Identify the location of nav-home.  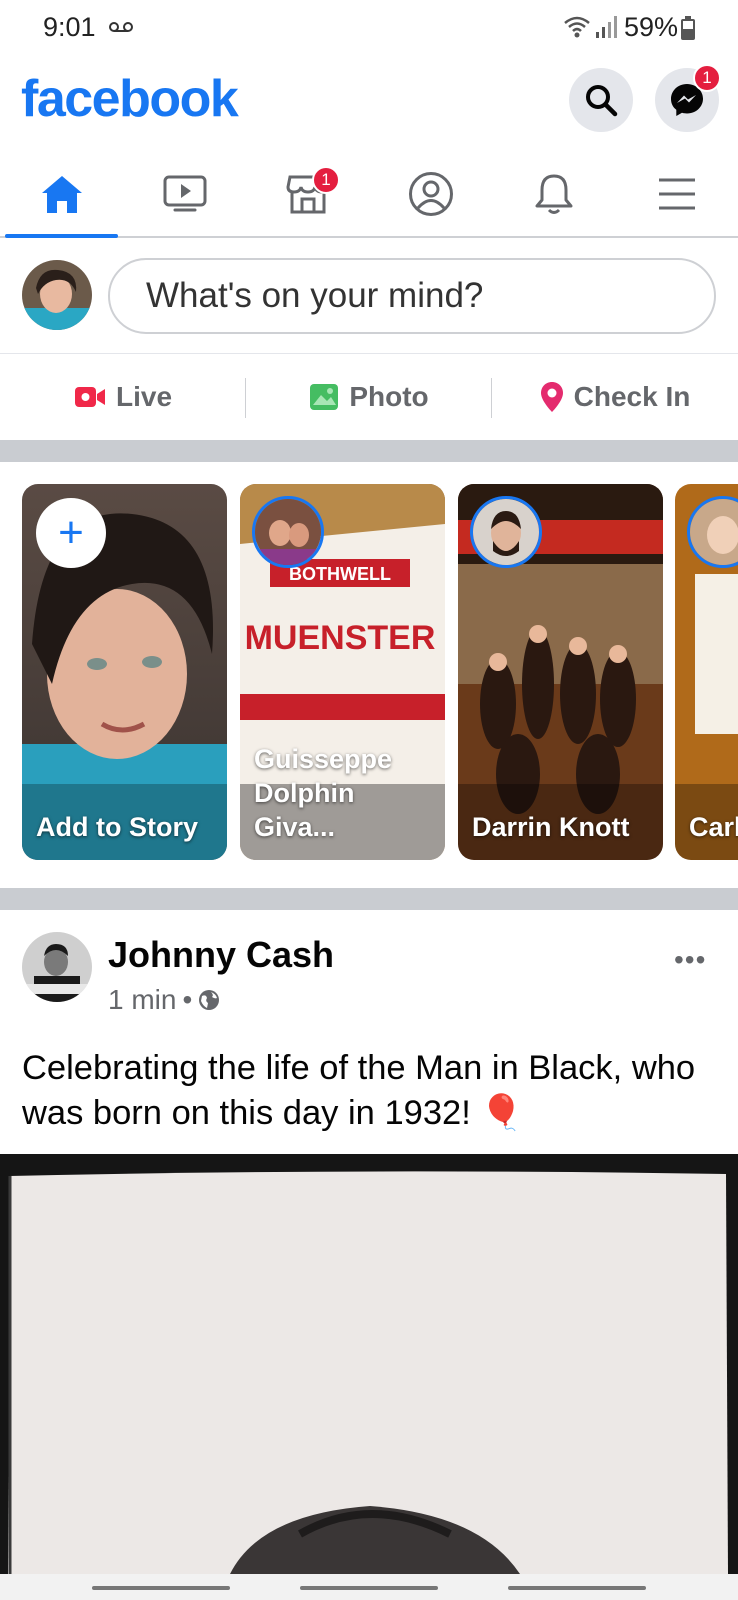
(369, 1588).